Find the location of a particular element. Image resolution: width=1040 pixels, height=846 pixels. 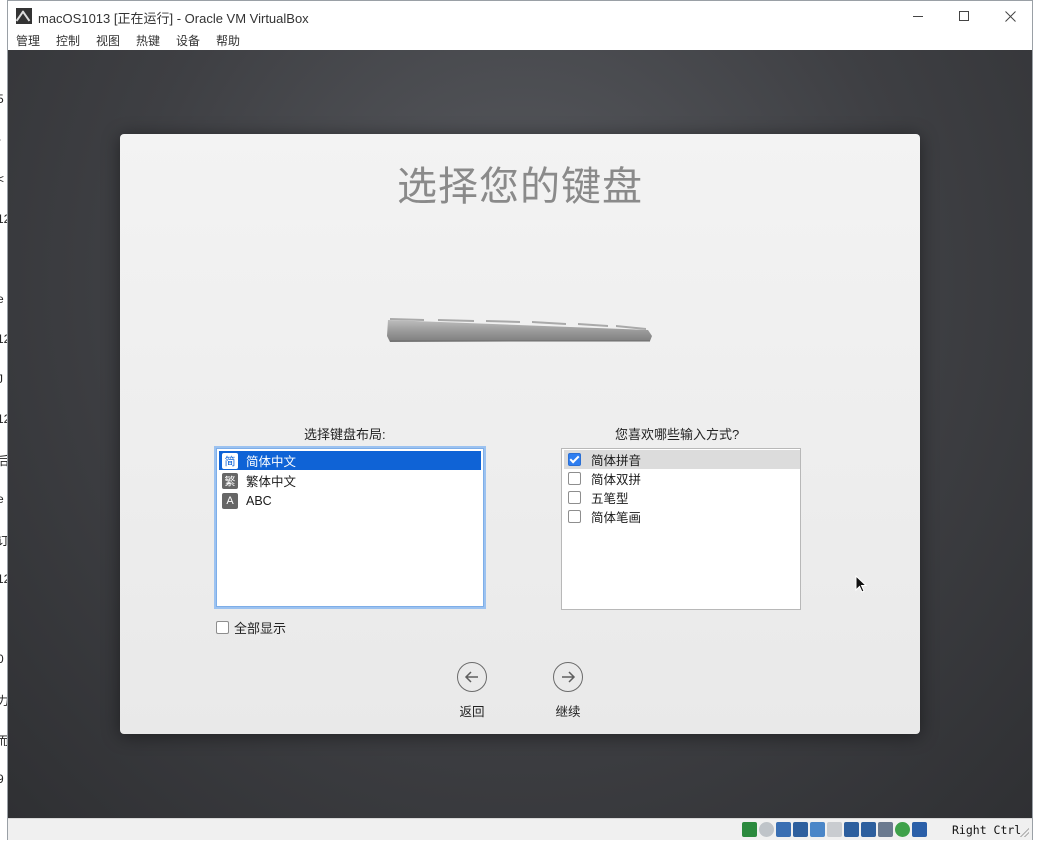

status-icon-tray is located at coordinates (834, 829).